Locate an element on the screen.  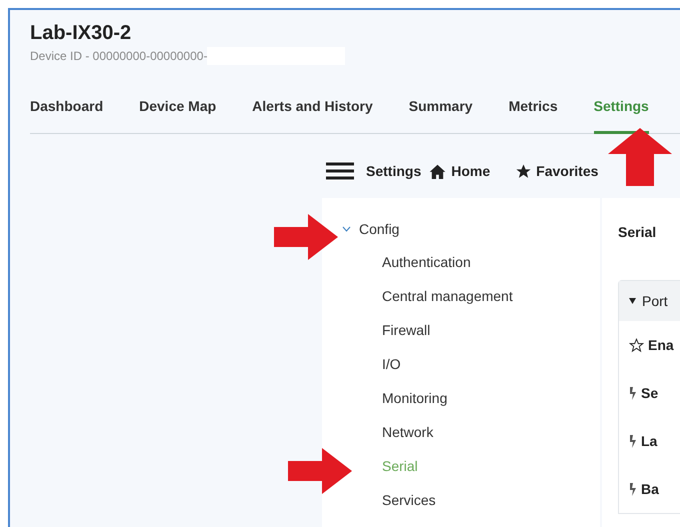
device-name: Lab-IX30-2 is located at coordinates (81, 33).